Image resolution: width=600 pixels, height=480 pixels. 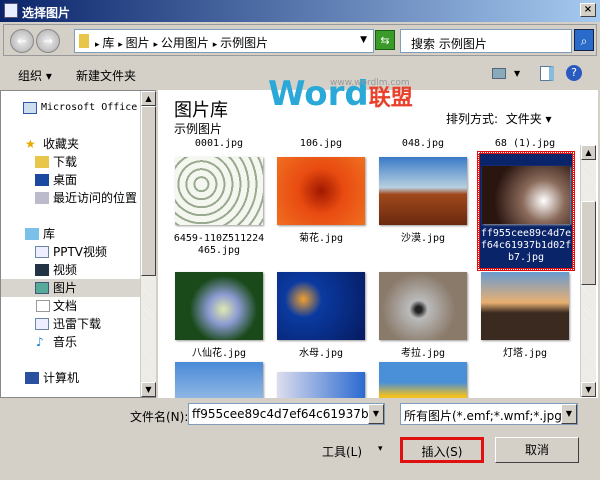 What do you see at coordinates (525, 316) in the screenshot?
I see `file-item: 灯塔.jpg` at bounding box center [525, 316].